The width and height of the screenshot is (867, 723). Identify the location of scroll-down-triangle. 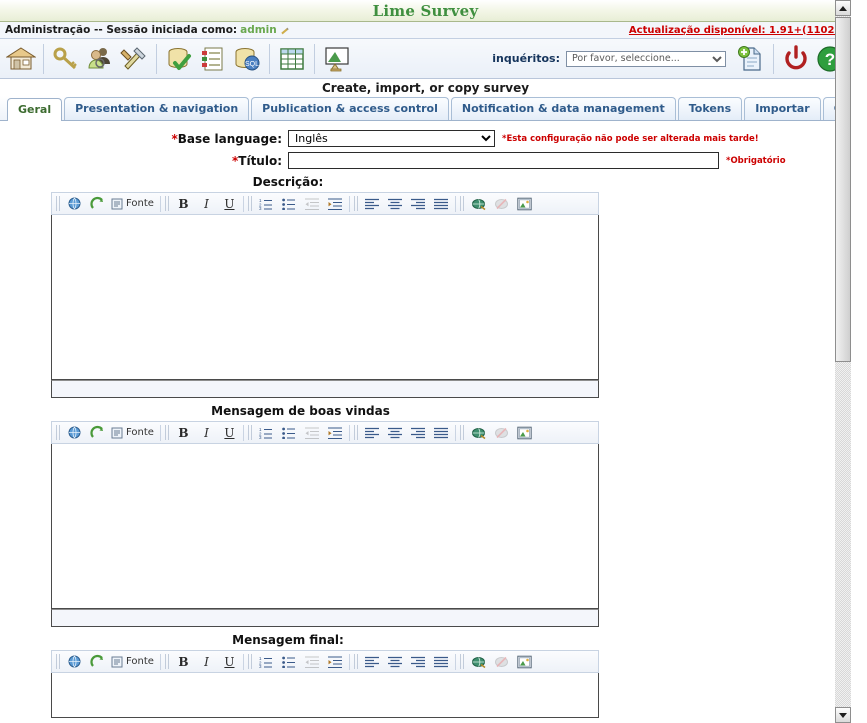
(843, 715).